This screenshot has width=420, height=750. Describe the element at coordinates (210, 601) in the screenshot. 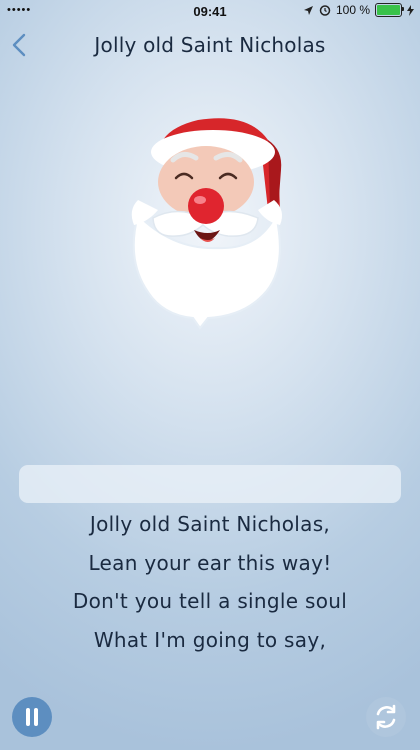

I see `lyric-line: Don't you tell a single soul` at that location.